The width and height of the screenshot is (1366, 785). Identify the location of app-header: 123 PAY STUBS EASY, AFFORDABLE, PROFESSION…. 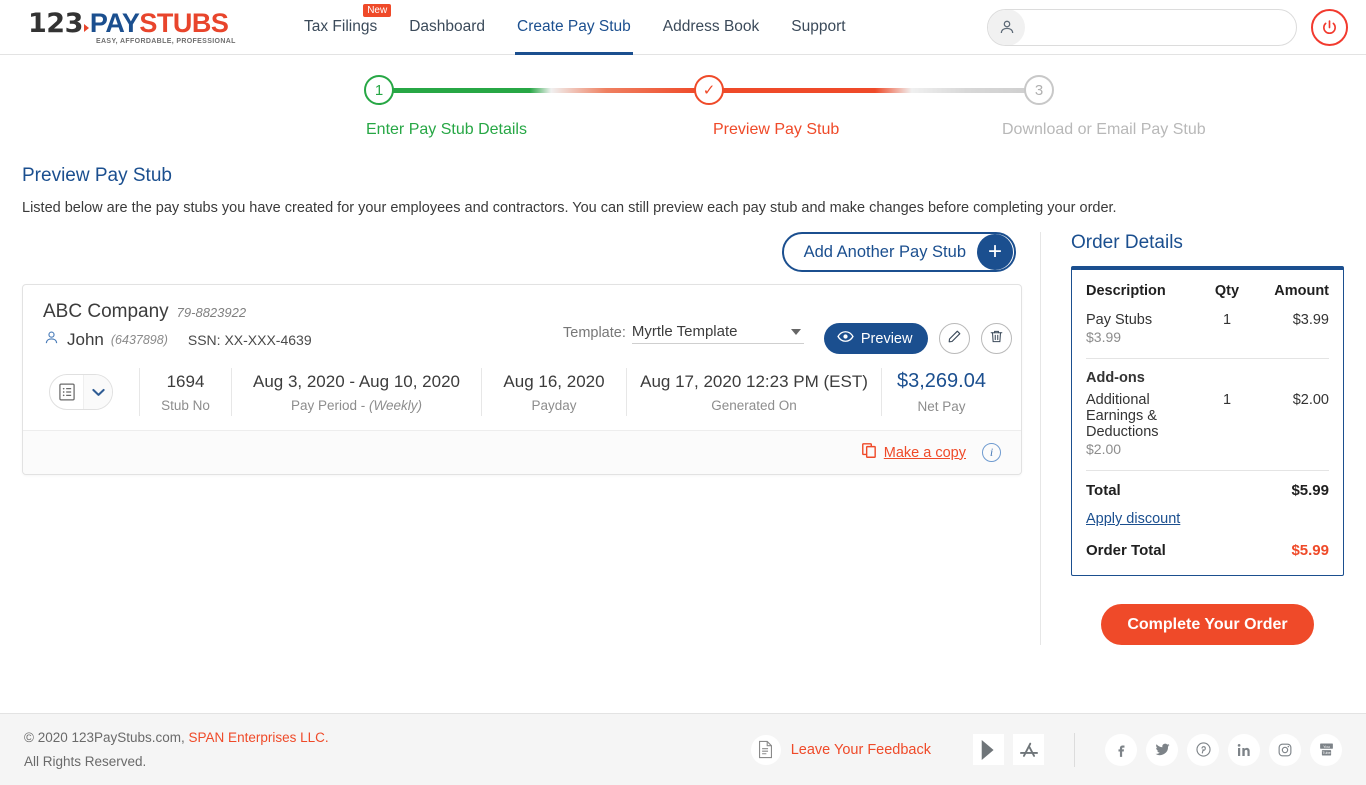
(683, 27).